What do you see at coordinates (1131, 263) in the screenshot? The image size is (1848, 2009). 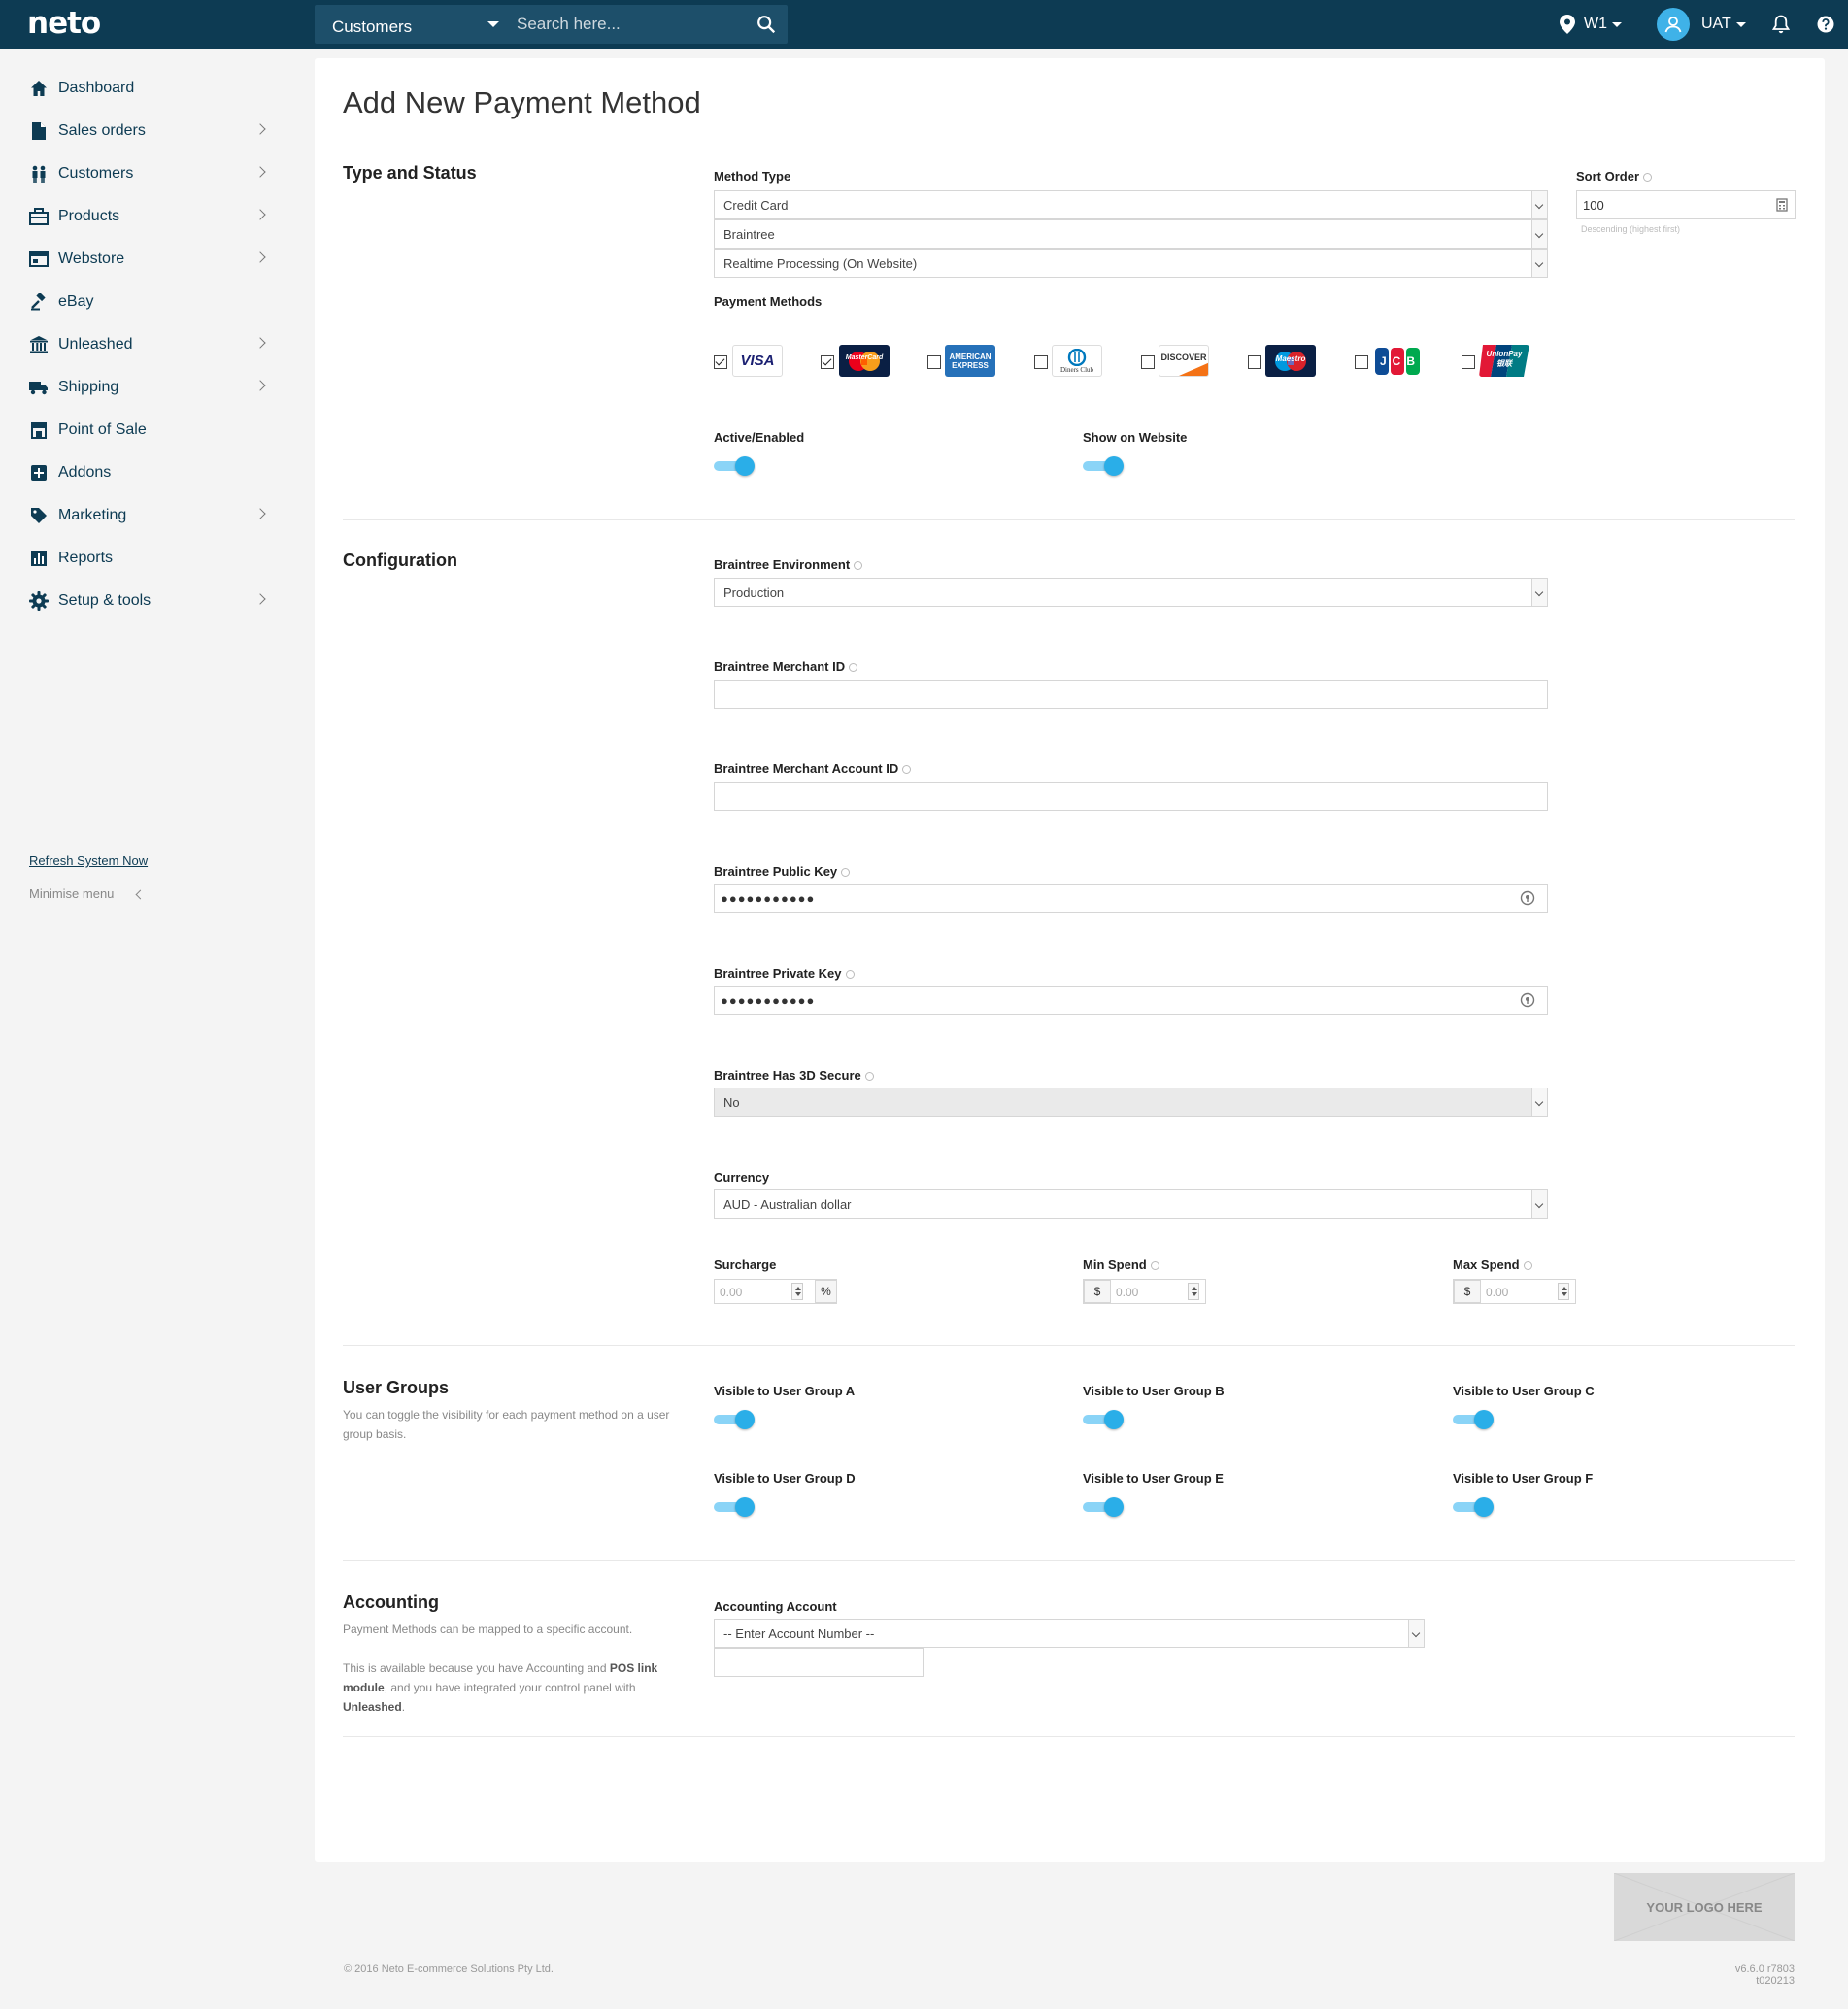 I see `processing-select: Realtime Processing (On Website)` at bounding box center [1131, 263].